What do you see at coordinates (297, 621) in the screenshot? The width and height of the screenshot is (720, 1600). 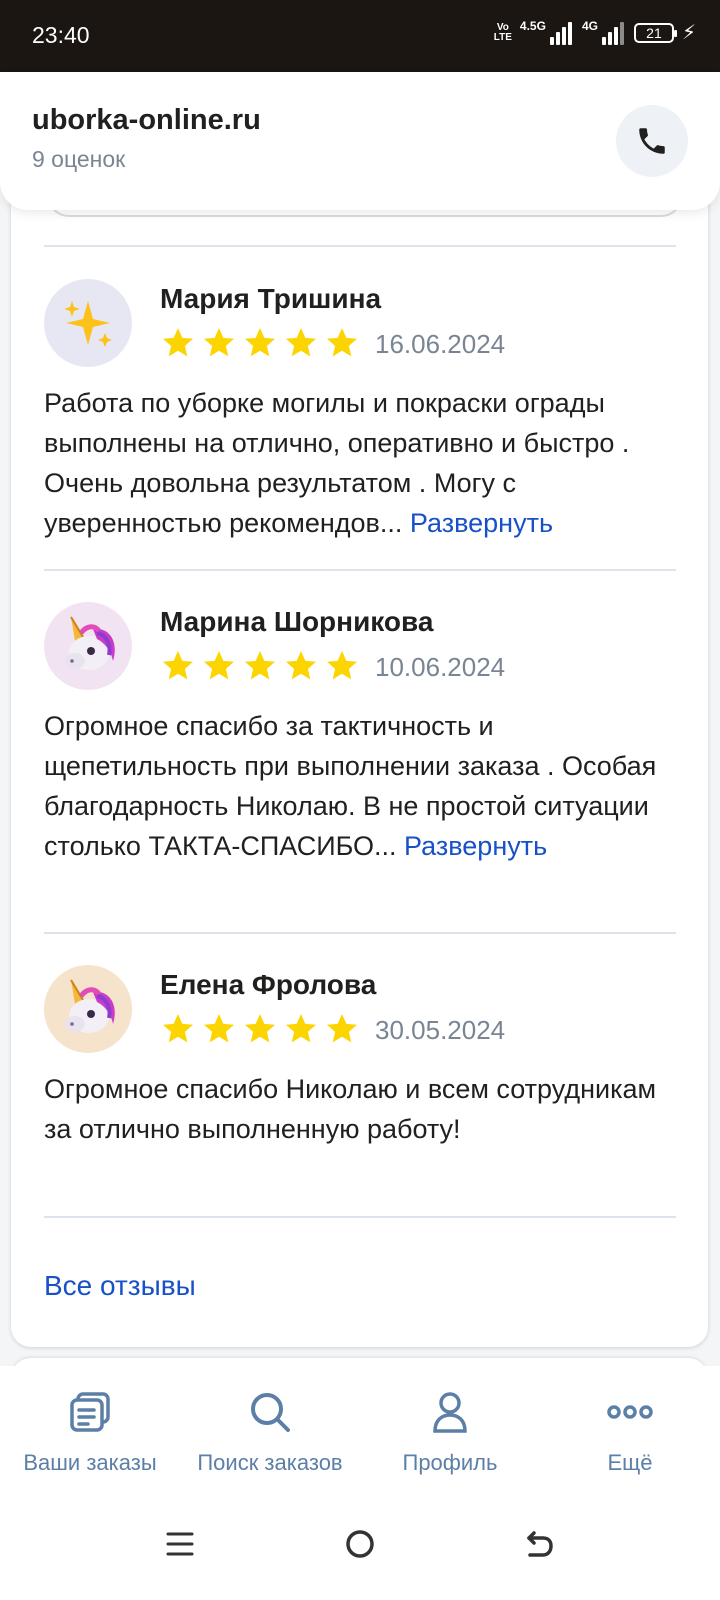 I see `review-author: Марина Шорникова` at bounding box center [297, 621].